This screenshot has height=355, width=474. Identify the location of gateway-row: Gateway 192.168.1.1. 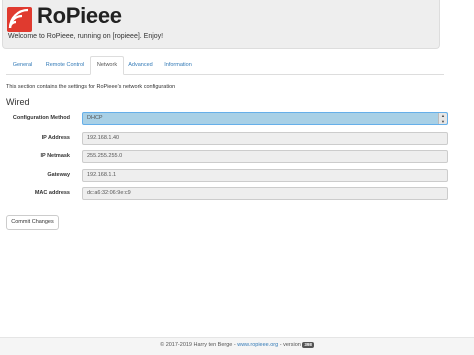
(237, 175).